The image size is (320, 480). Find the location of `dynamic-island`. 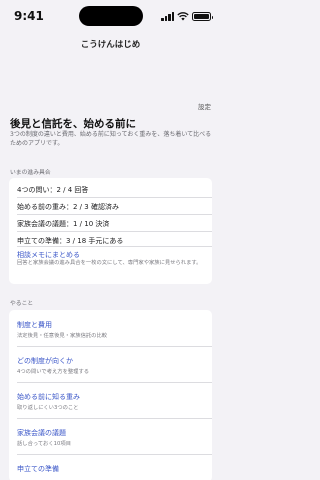

dynamic-island is located at coordinates (111, 16).